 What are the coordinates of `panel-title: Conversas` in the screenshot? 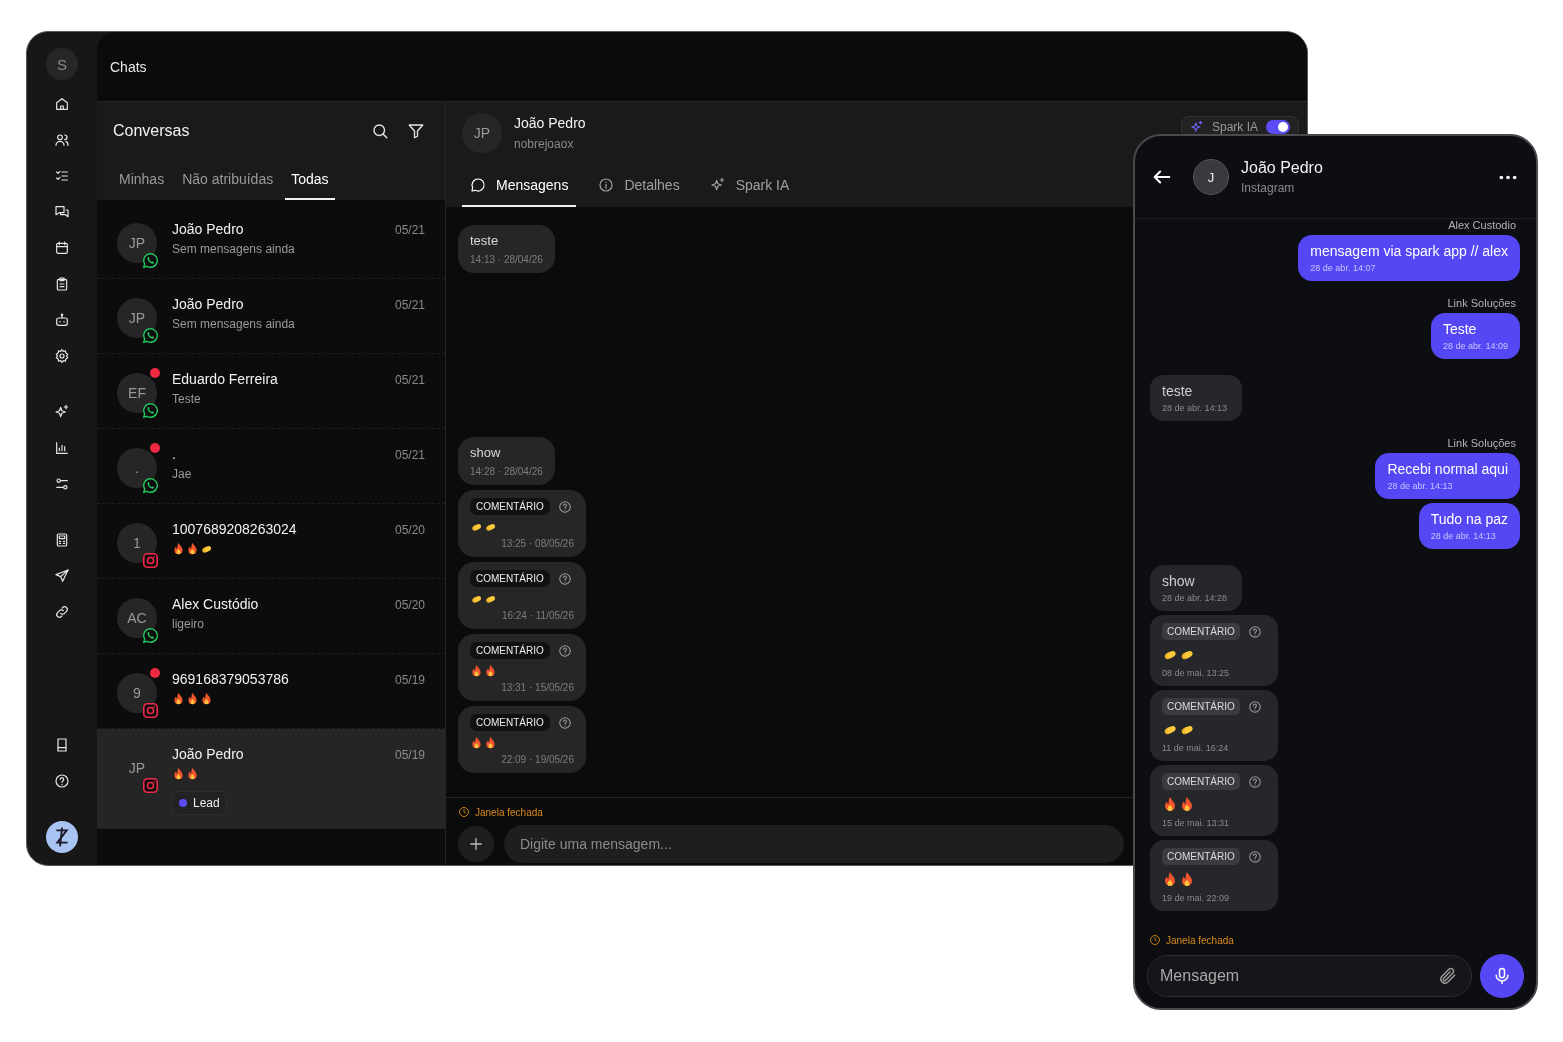 It's located at (152, 131).